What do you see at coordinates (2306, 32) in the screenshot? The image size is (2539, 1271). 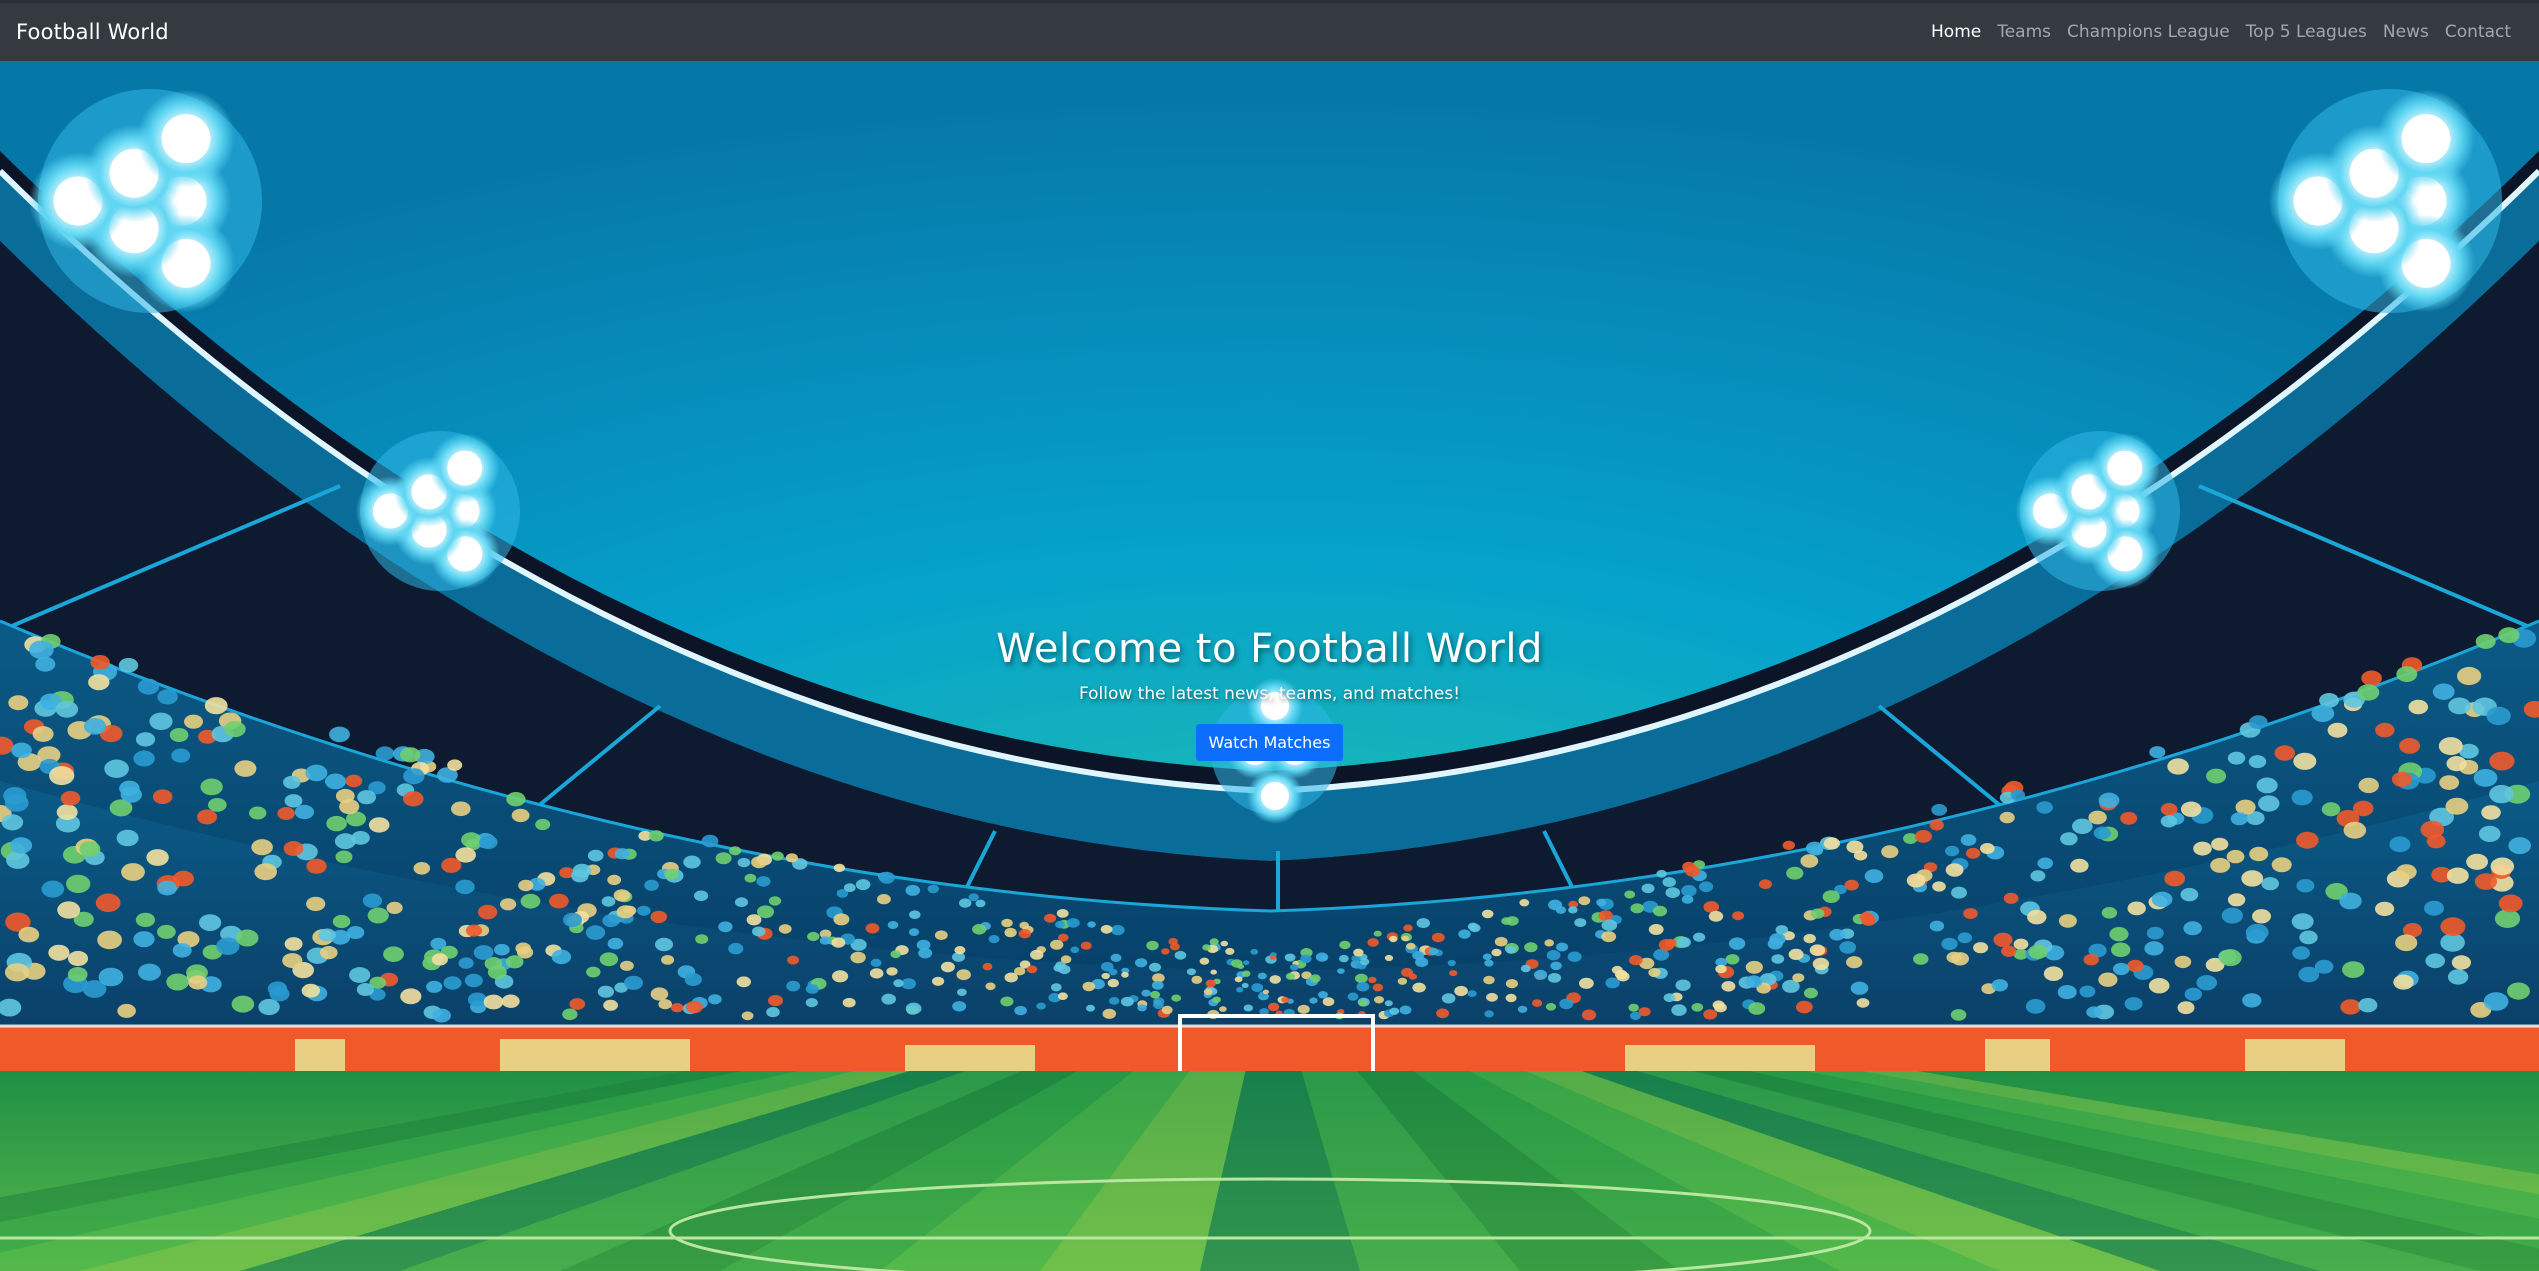 I see `nav-link-top-5-leagues: Top 5 Leagues` at bounding box center [2306, 32].